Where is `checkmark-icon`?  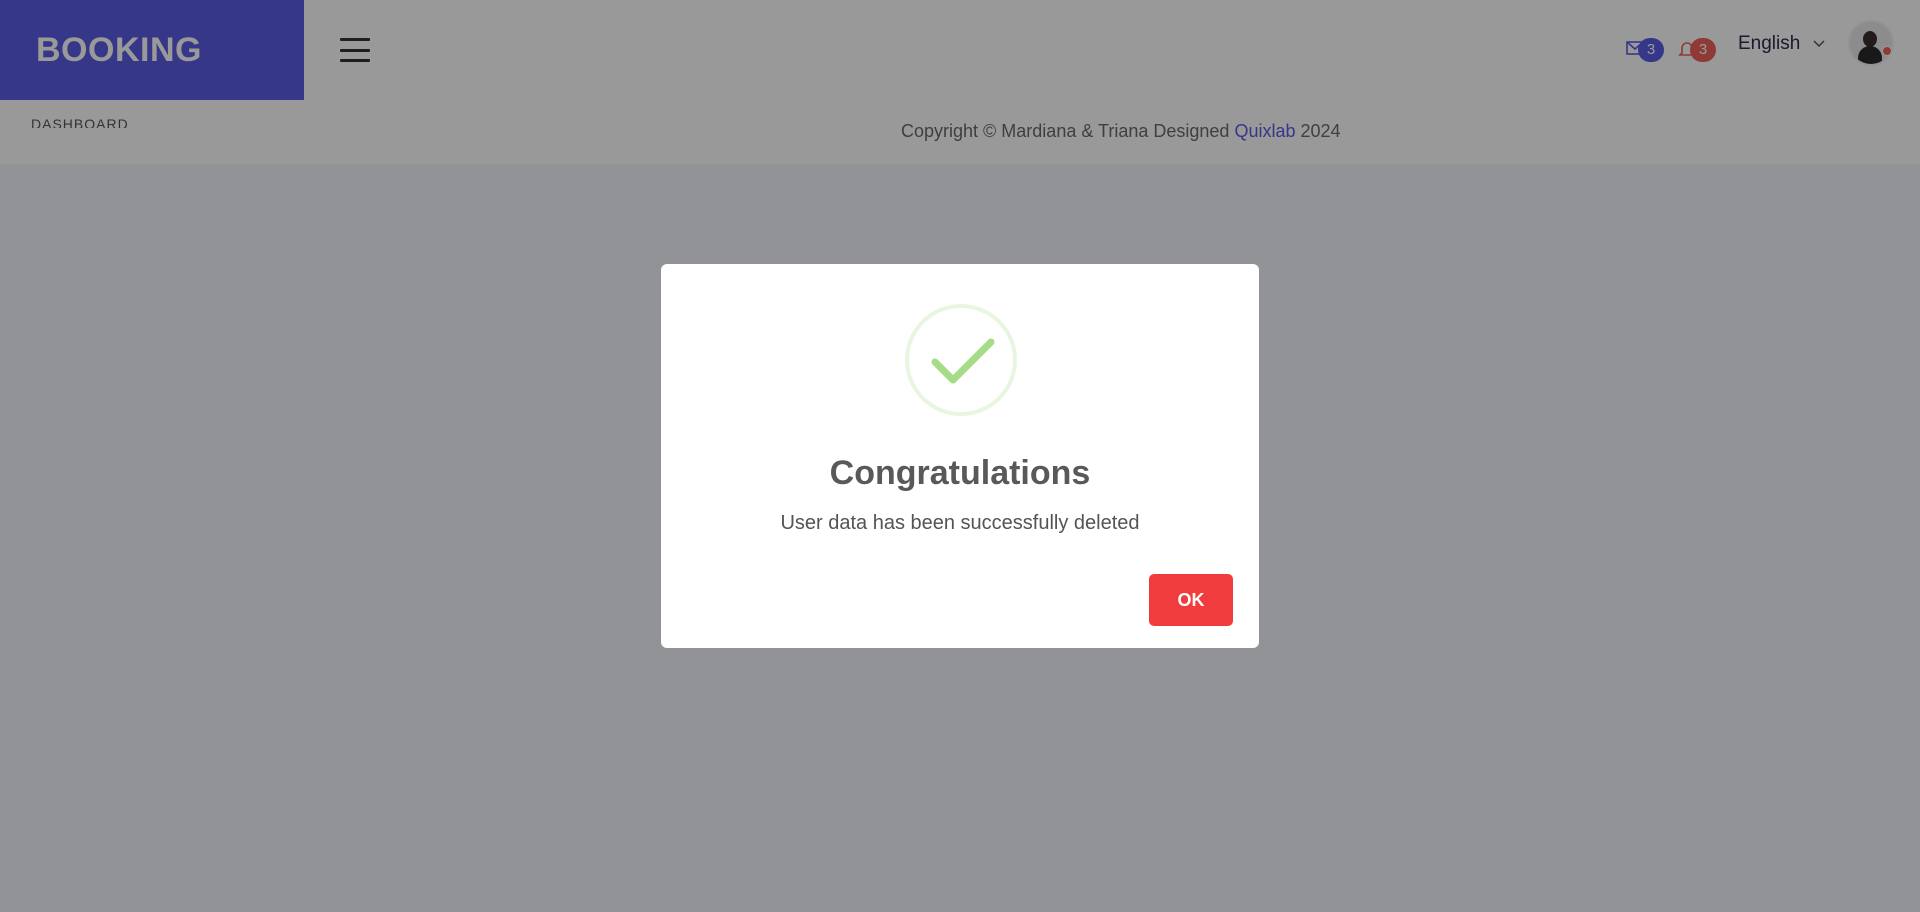
checkmark-icon is located at coordinates (963, 361).